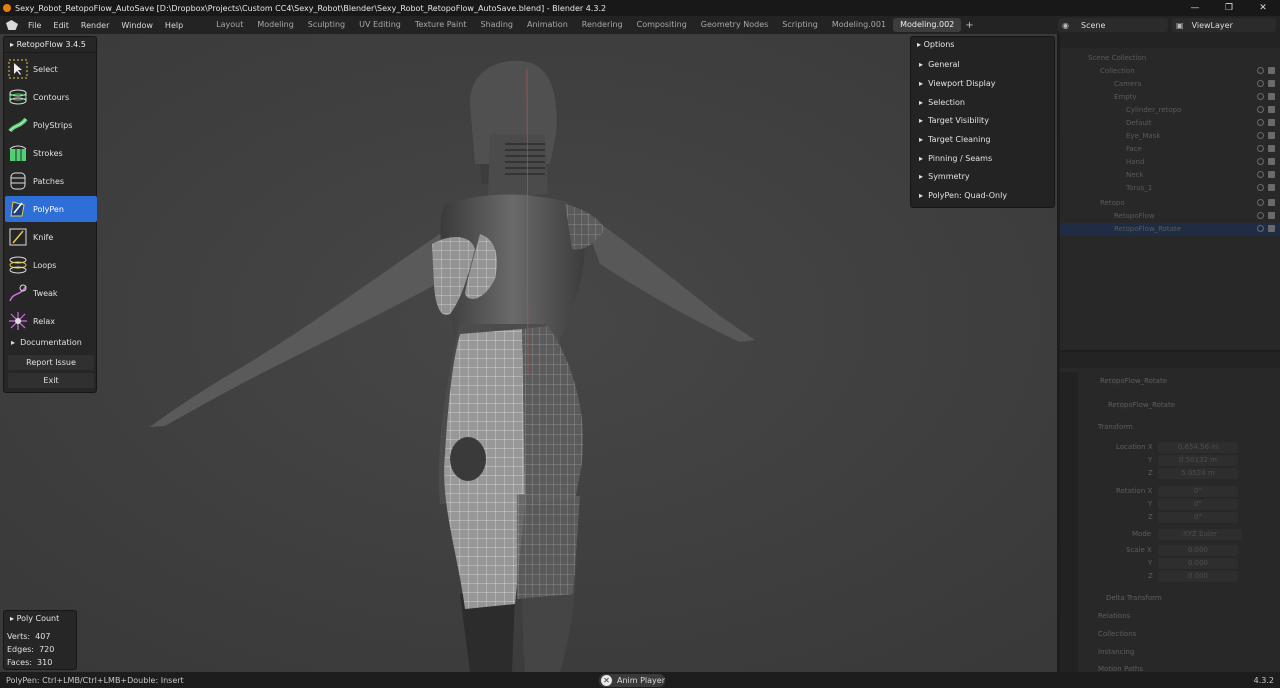  Describe the element at coordinates (326, 25) in the screenshot. I see `tab-sculpting: Sculpting` at that location.